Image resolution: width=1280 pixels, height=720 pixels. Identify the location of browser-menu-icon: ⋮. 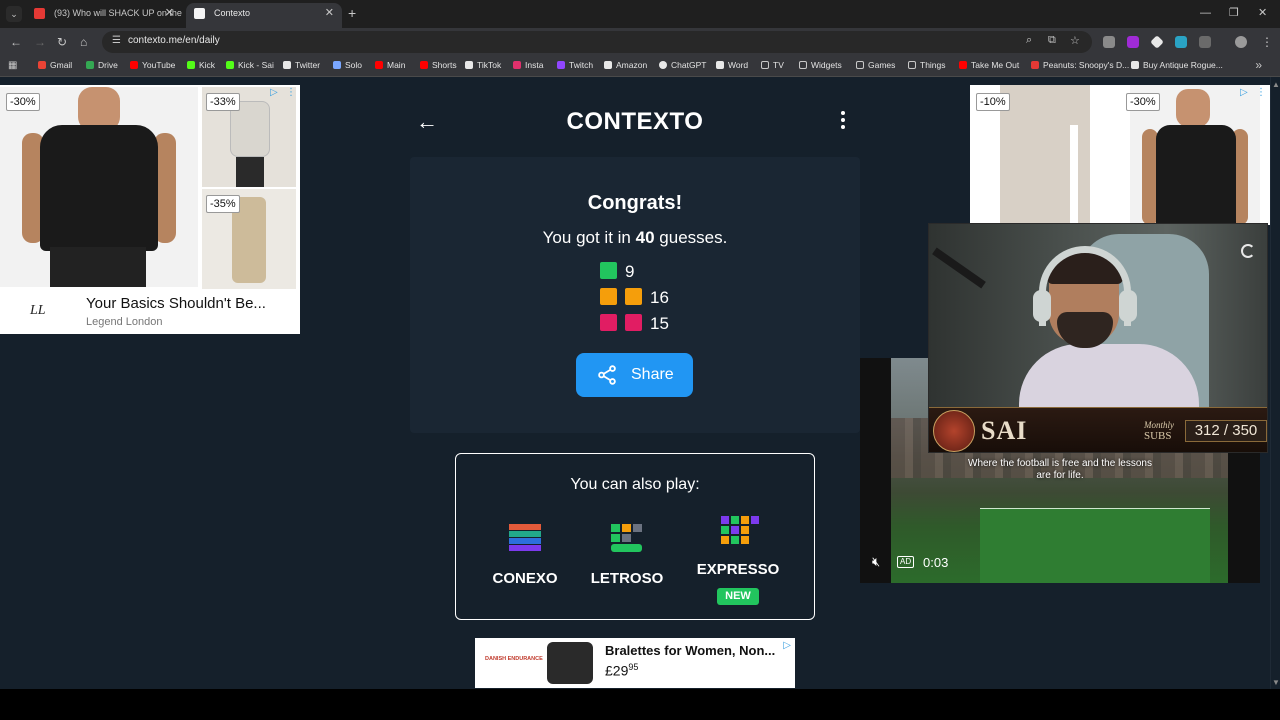
(1267, 42).